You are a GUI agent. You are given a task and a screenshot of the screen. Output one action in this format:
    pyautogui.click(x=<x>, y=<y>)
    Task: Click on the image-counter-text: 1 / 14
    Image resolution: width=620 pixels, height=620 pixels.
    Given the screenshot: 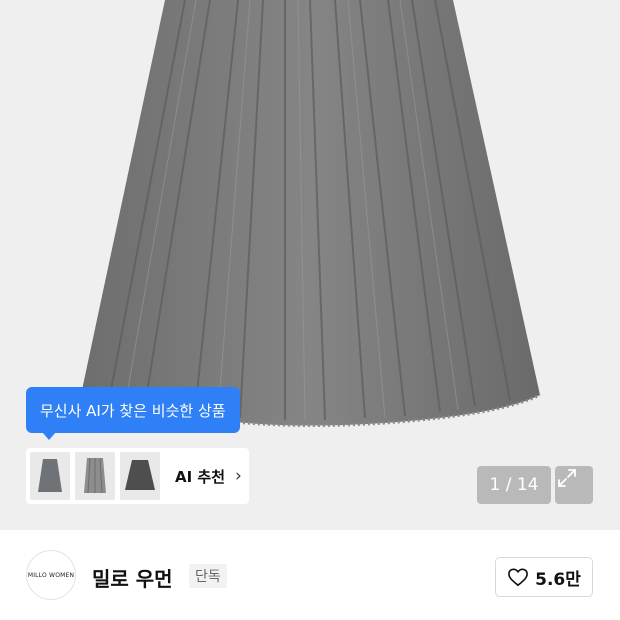 What is the action you would take?
    pyautogui.click(x=514, y=485)
    